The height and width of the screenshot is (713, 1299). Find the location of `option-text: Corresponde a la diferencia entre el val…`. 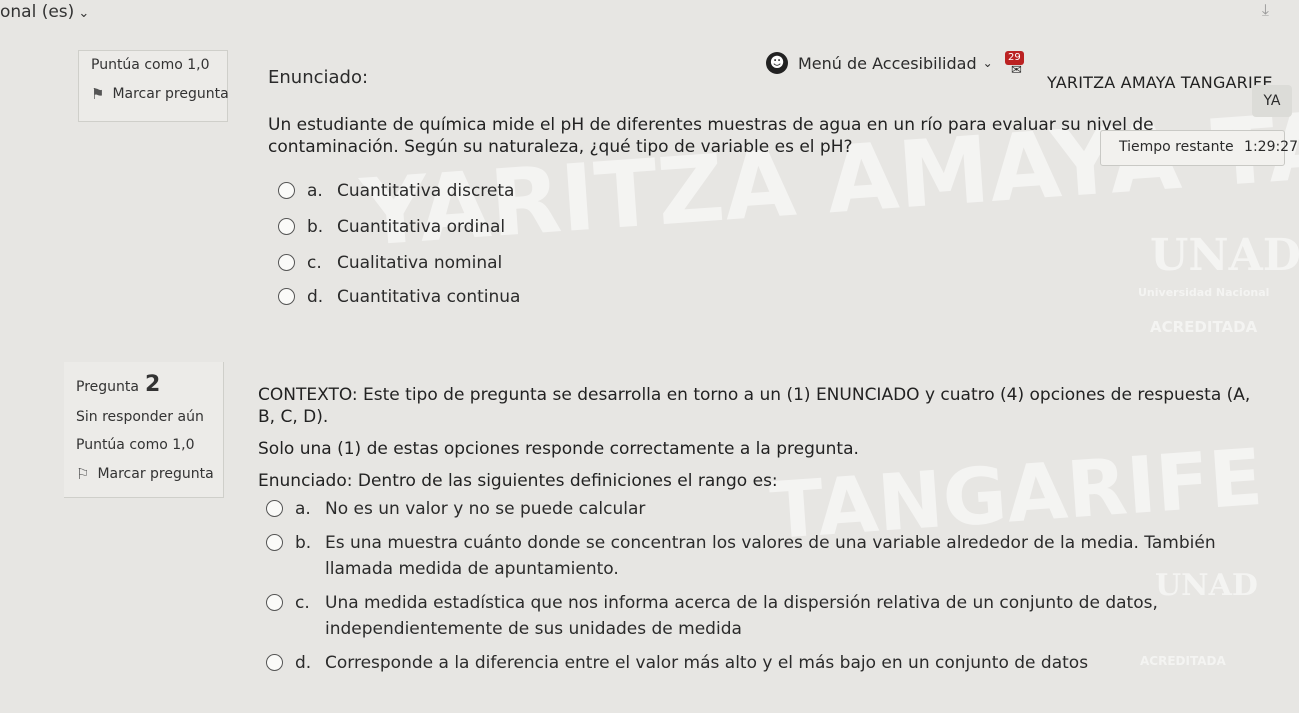

option-text: Corresponde a la diferencia entre el val… is located at coordinates (707, 663).